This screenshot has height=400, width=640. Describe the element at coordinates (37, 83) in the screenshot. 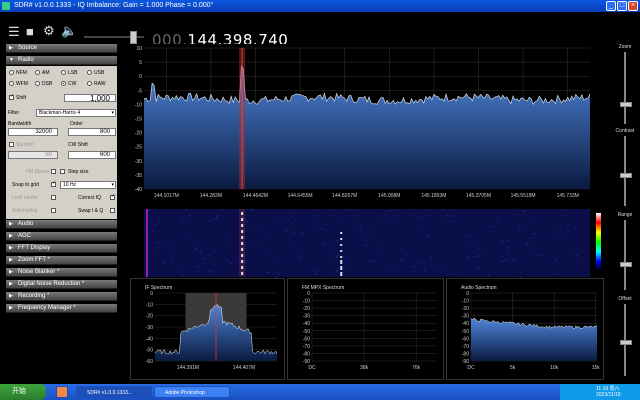

I see `mode-radio-dsb` at that location.